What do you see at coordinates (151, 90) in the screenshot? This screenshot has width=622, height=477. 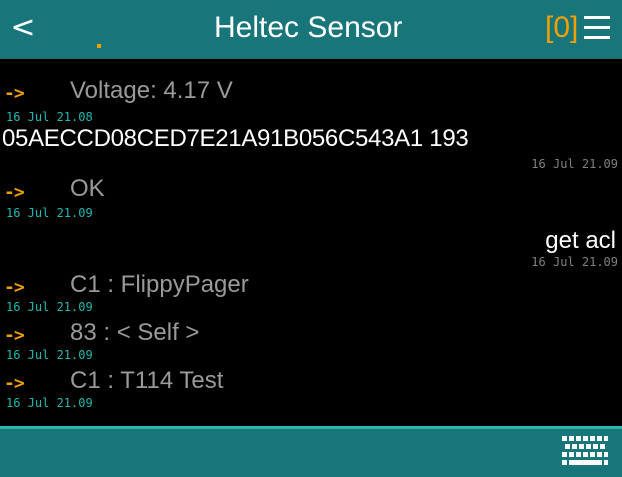 I see `message-text: Voltage: 4.17 V` at bounding box center [151, 90].